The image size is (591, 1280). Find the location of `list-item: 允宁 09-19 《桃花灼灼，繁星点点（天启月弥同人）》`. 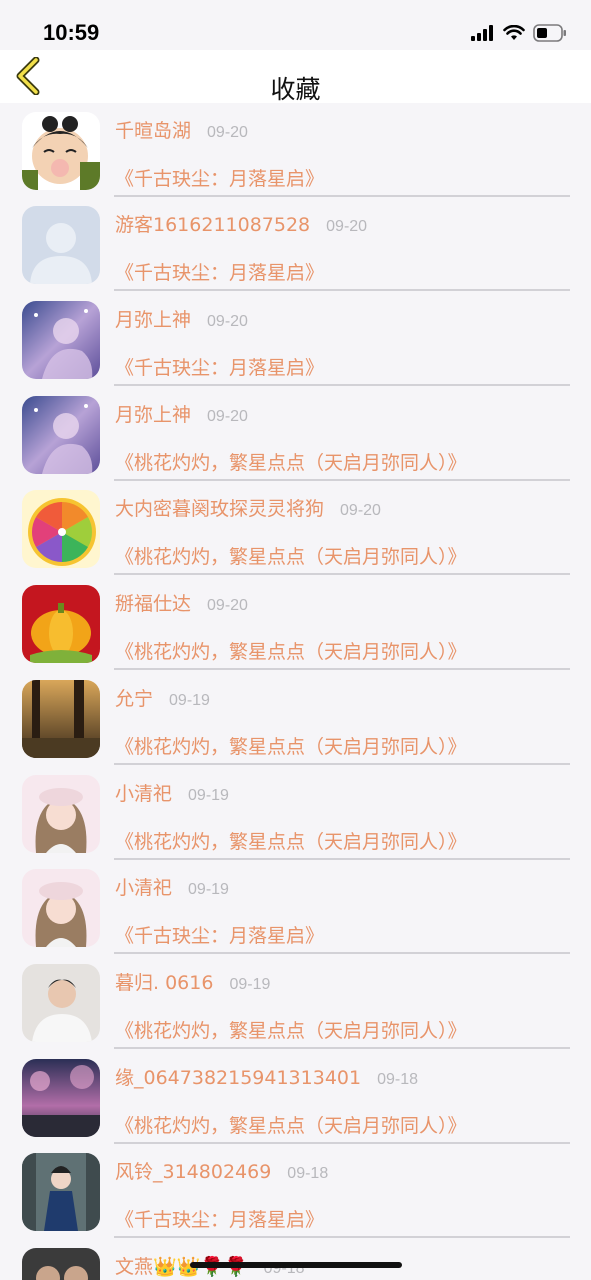

list-item: 允宁 09-19 《桃花灼灼，繁星点点（天启月弥同人）》 is located at coordinates (295, 712).